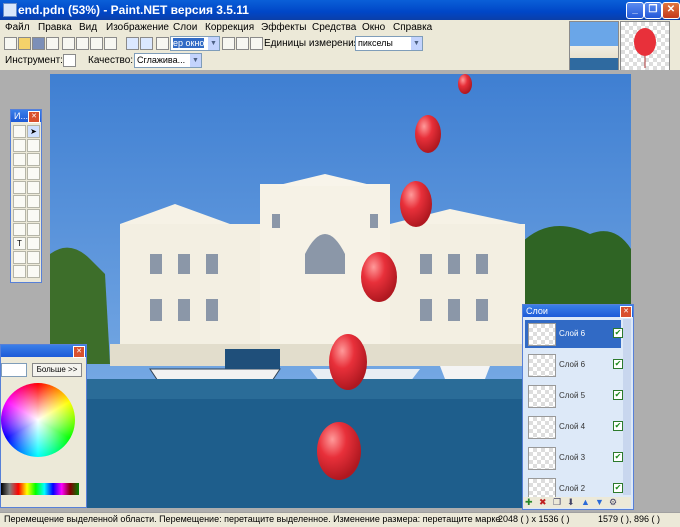 The image size is (680, 527). Describe the element at coordinates (19, 173) in the screenshot. I see `magic-wand-icon` at that location.